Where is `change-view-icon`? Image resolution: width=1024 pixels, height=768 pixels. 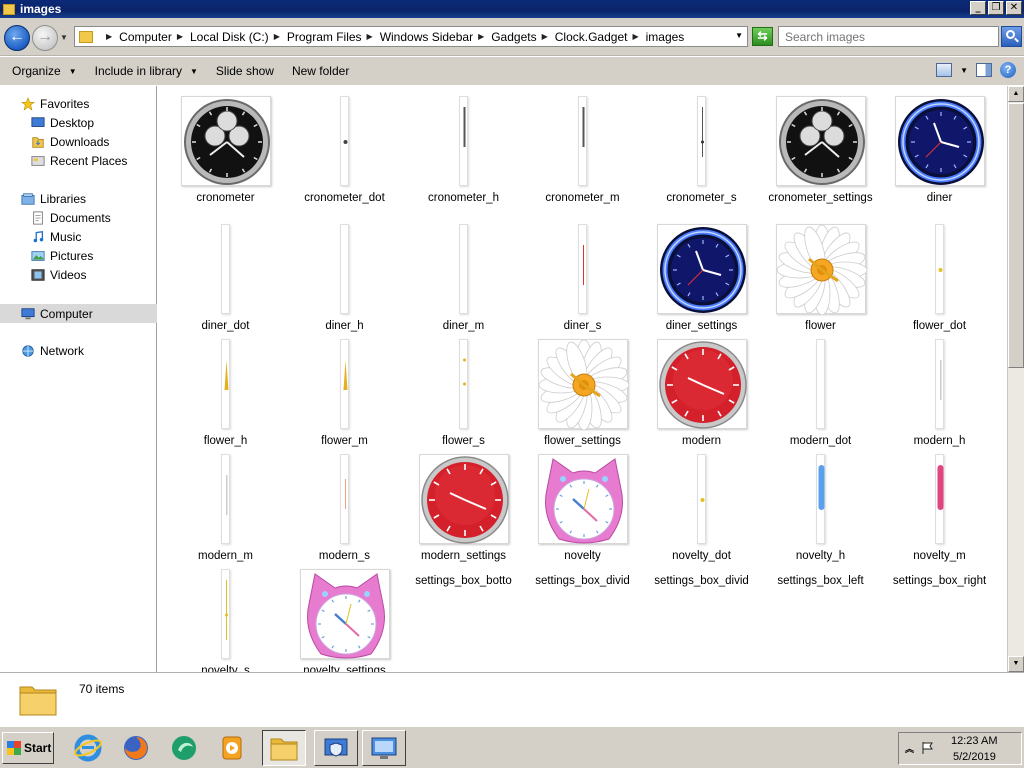 change-view-icon is located at coordinates (944, 70).